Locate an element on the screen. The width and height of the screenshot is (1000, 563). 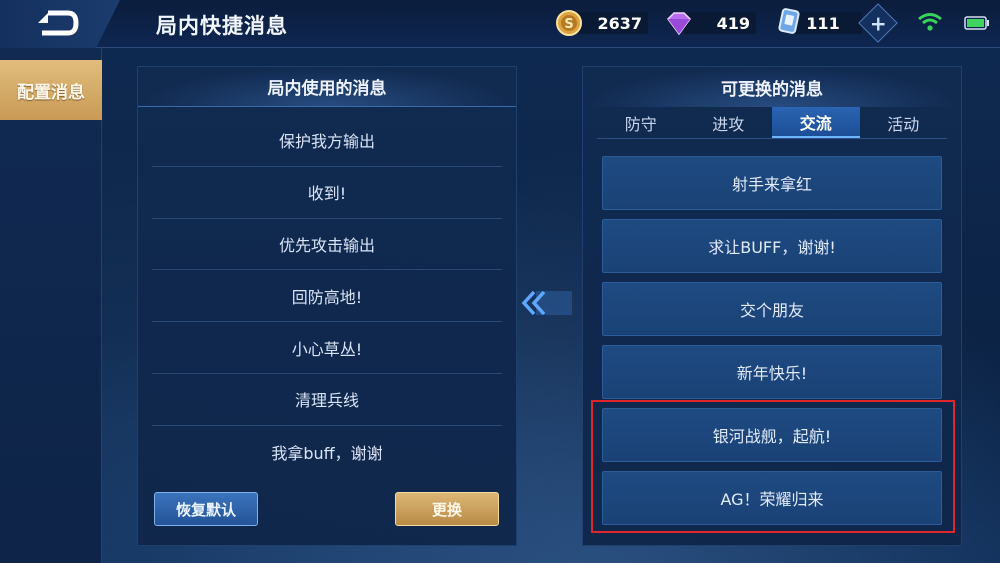
add-currency-button: + is located at coordinates (878, 23).